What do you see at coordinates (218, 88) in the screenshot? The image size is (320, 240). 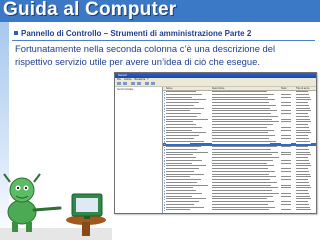 I see `column-header-description: Descrizione` at bounding box center [218, 88].